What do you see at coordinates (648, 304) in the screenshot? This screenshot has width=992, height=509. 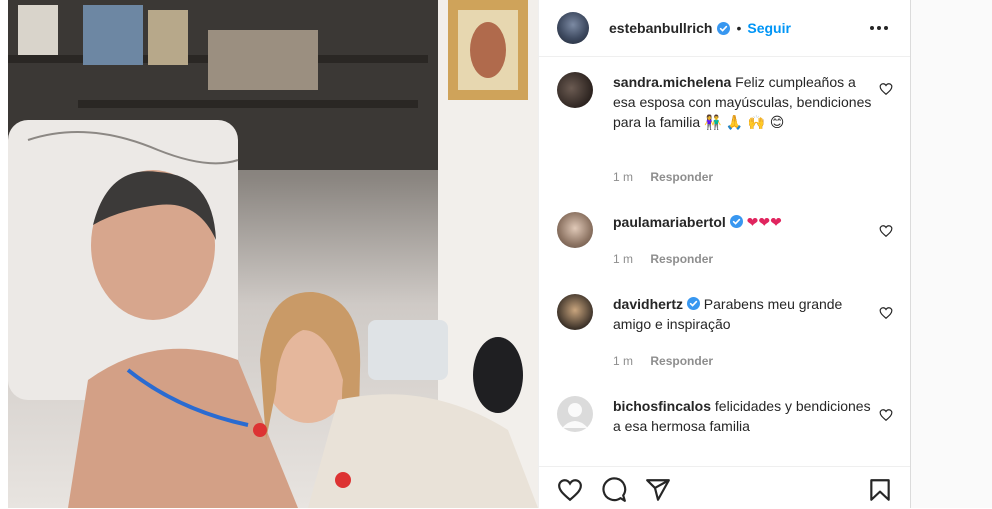 I see `comment-username: davidhertz` at bounding box center [648, 304].